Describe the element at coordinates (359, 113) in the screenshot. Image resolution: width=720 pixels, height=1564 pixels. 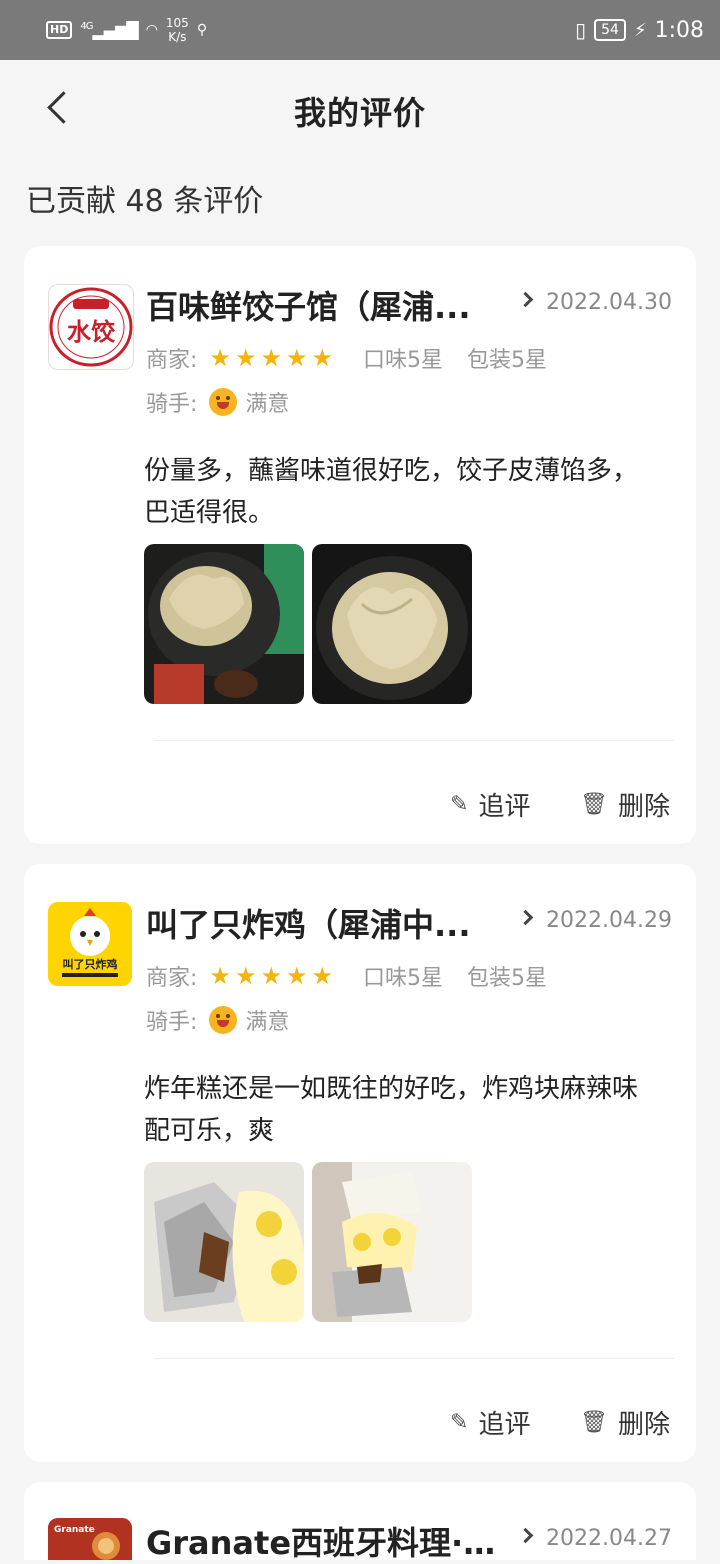
I see `page-title: 我的评价` at that location.